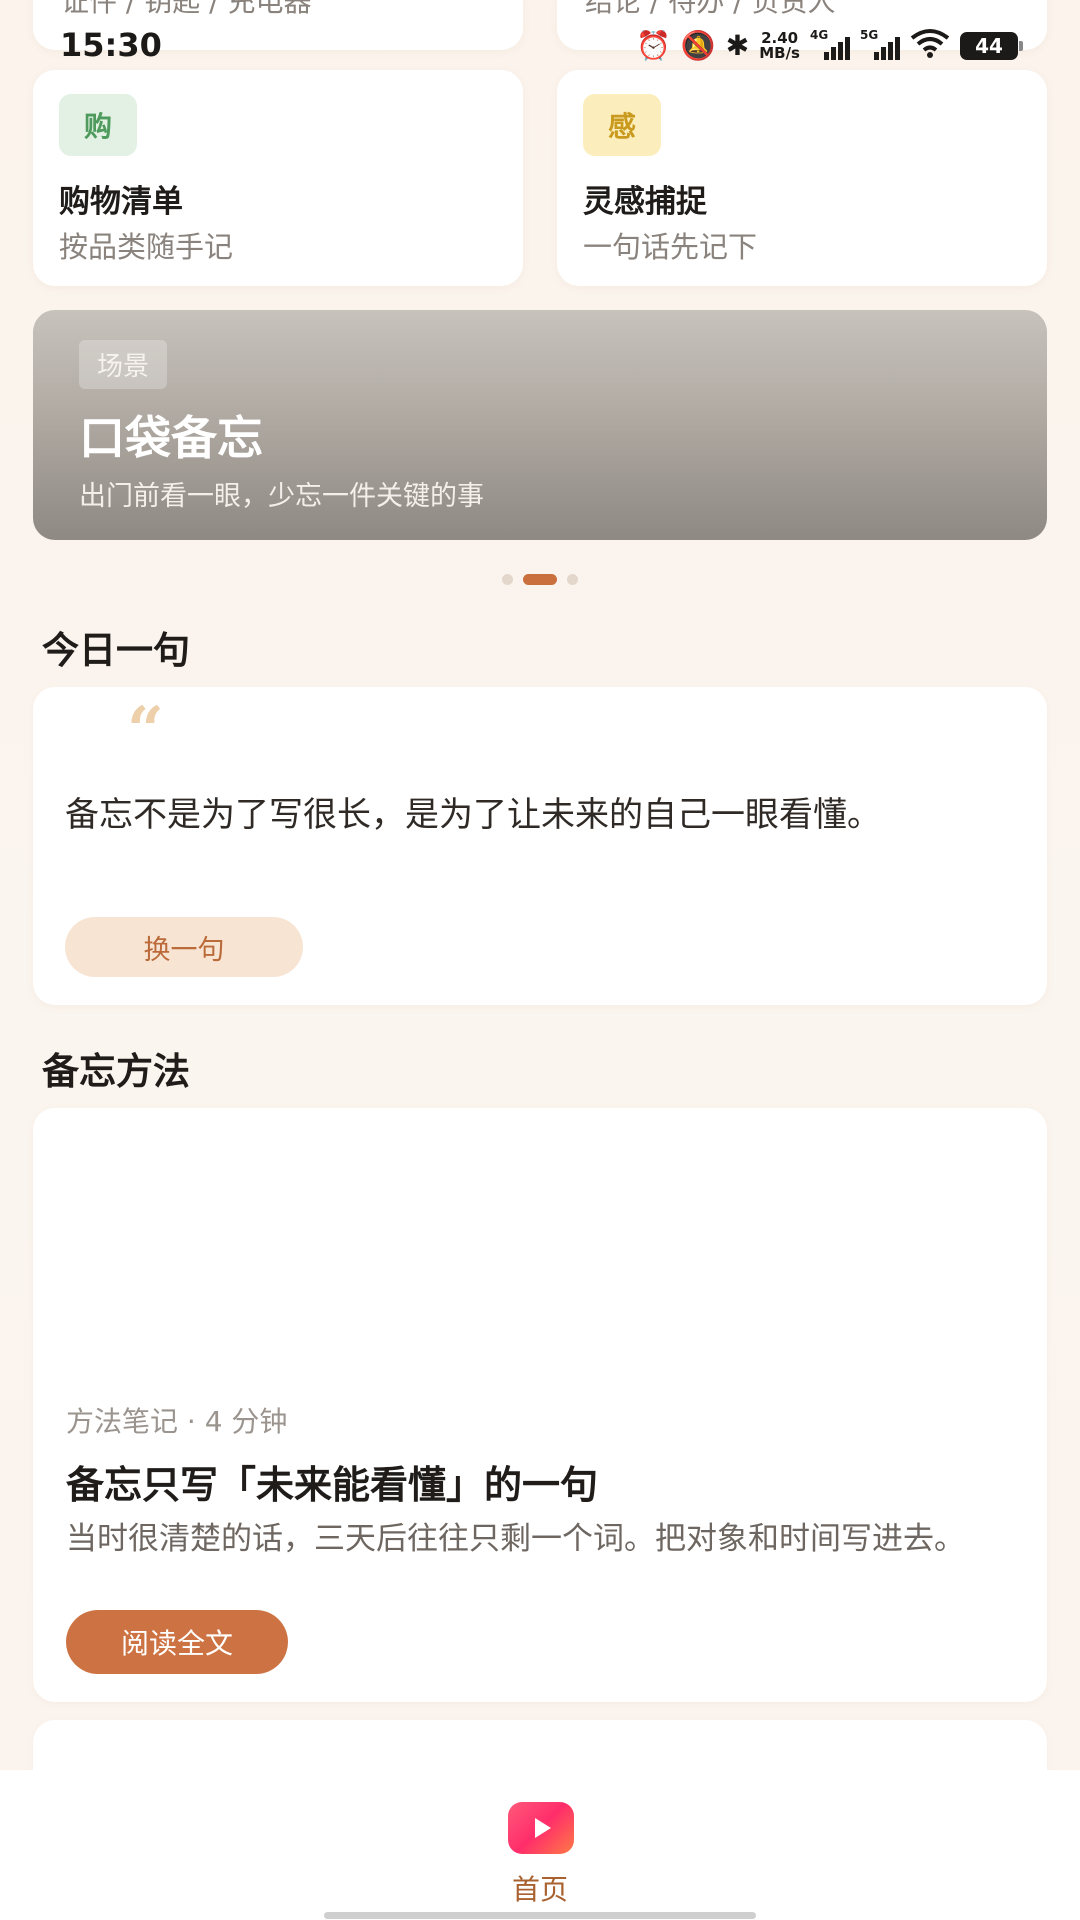 This screenshot has width=1080, height=1920. I want to click on inspiration-badge: 感, so click(622, 125).